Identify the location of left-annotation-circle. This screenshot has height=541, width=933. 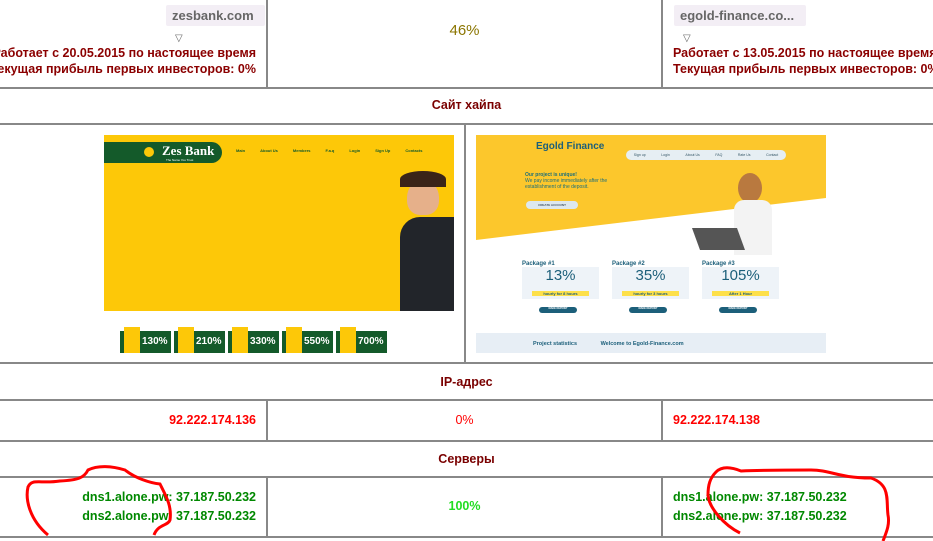
(98, 501).